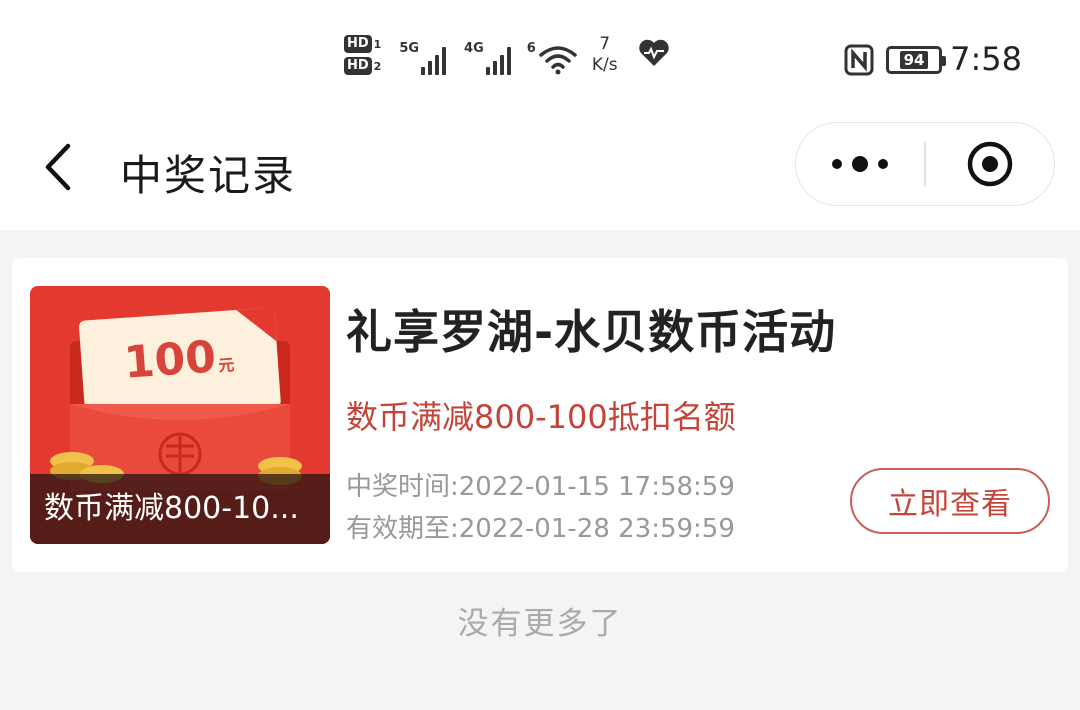 This screenshot has height=710, width=1080. I want to click on page-title: 中奖记录, so click(208, 175).